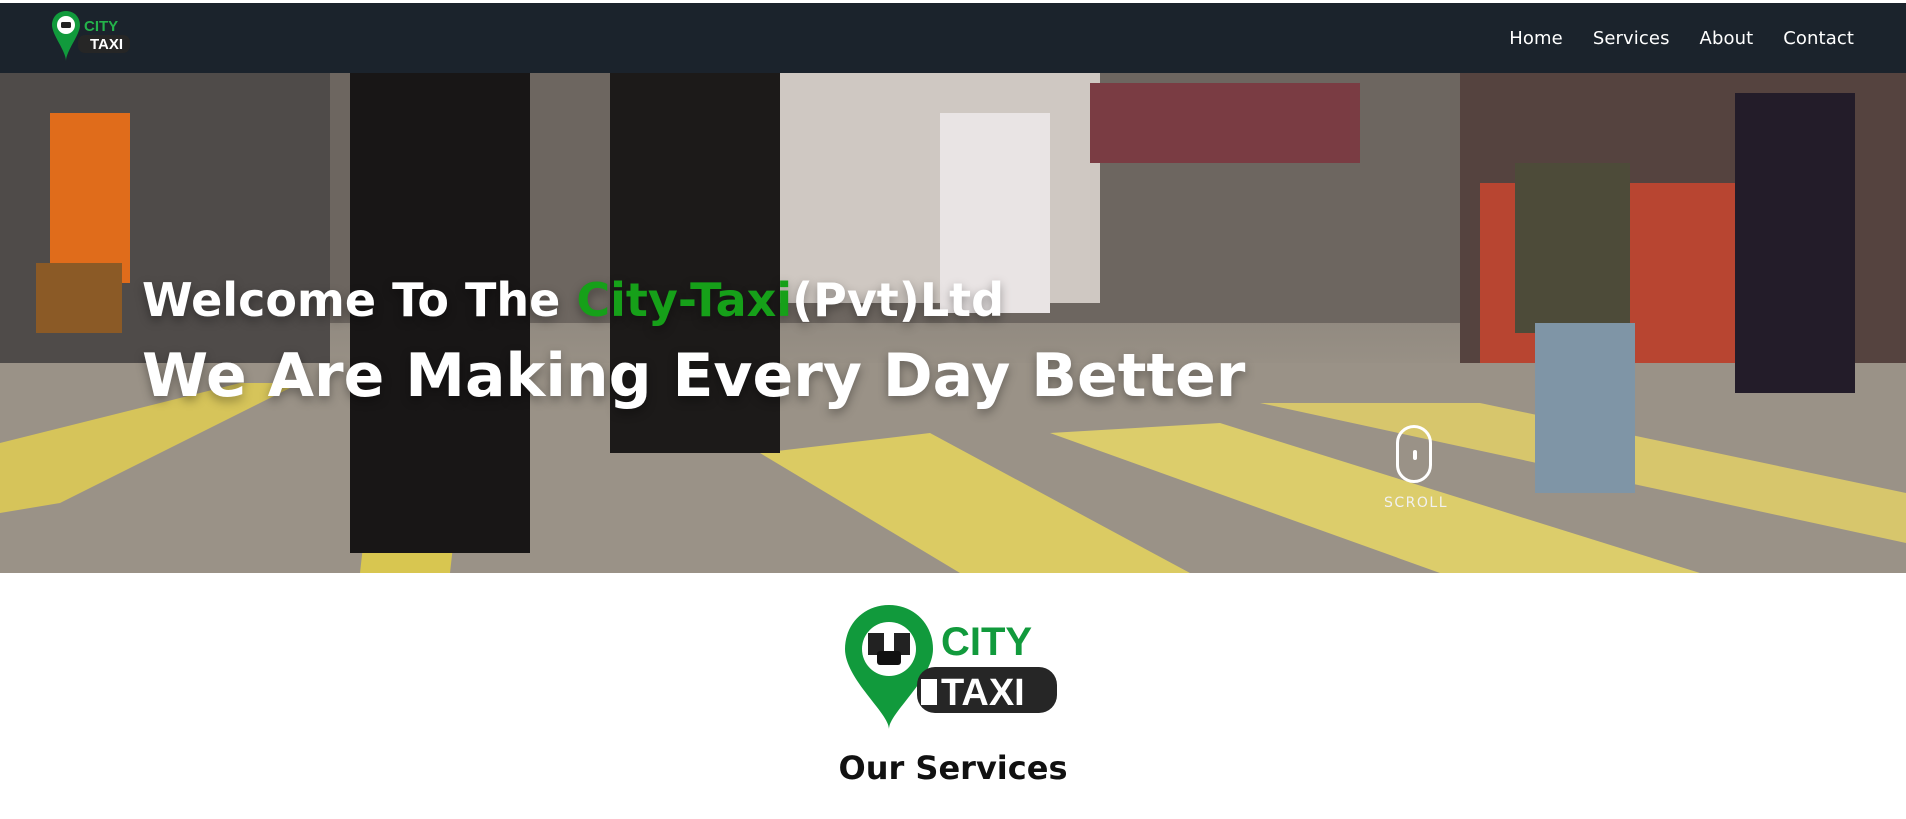 This screenshot has height=819, width=1906. What do you see at coordinates (573, 300) in the screenshot?
I see `welcome-heading: Welcome To The City-Taxi(Pvt)Ltd` at bounding box center [573, 300].